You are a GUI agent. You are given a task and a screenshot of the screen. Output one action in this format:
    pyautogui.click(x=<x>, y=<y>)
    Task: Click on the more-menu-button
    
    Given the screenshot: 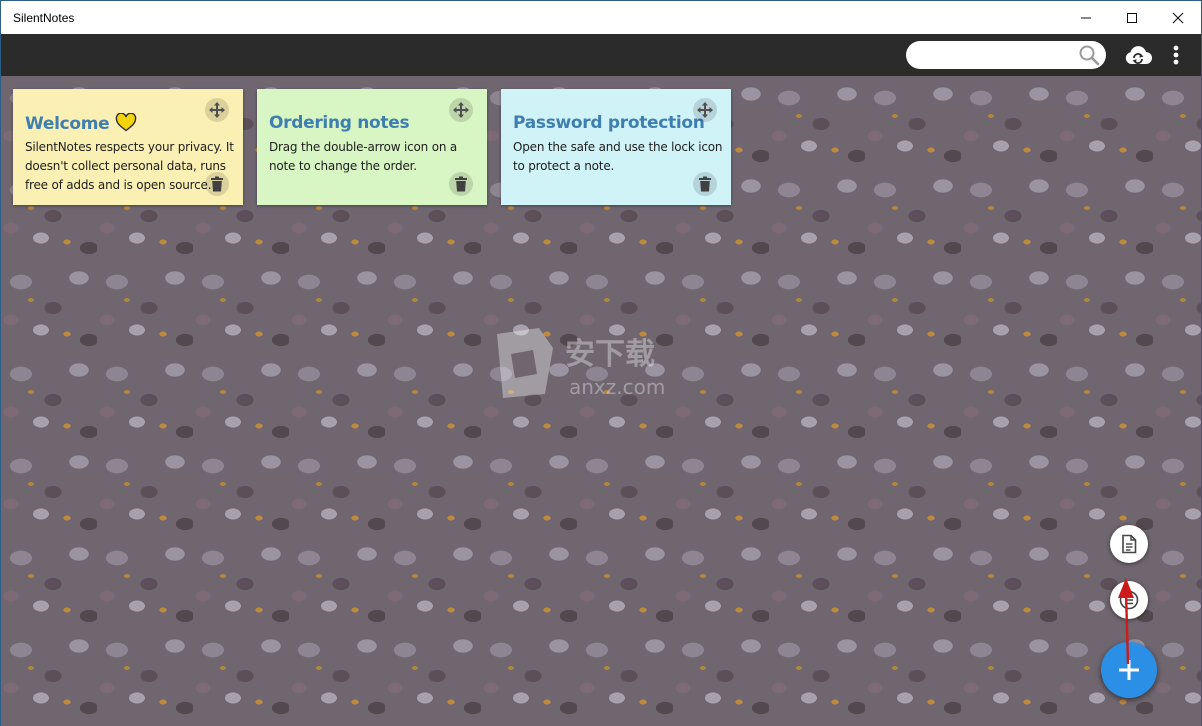 What is the action you would take?
    pyautogui.click(x=1176, y=56)
    